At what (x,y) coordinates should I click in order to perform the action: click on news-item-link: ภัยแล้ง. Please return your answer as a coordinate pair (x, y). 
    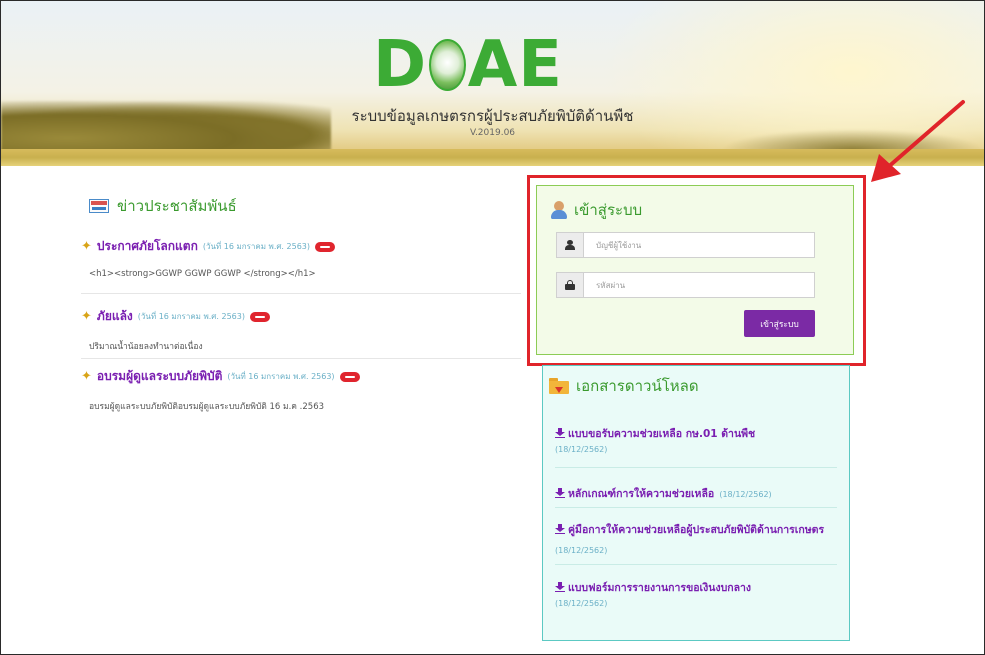
    Looking at the image, I should click on (115, 316).